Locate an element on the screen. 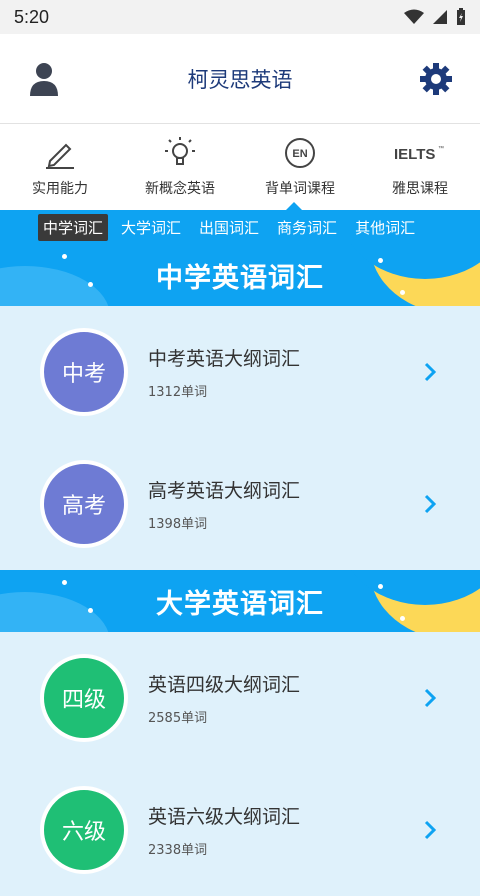 This screenshot has height=896, width=480. list-item-badge: 四级 is located at coordinates (84, 698).